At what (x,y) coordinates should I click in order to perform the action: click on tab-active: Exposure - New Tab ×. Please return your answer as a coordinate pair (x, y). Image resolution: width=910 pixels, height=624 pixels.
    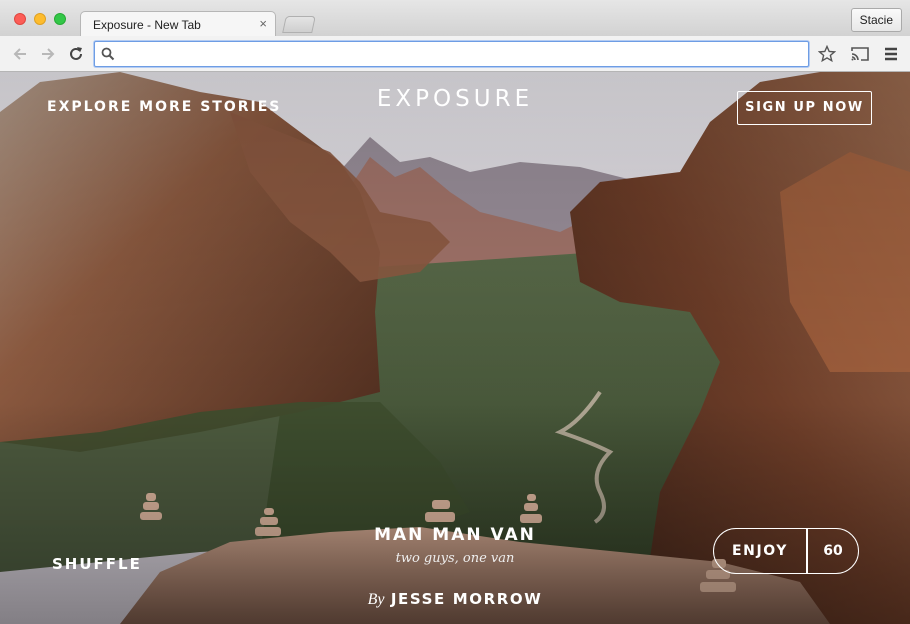
    Looking at the image, I should click on (178, 24).